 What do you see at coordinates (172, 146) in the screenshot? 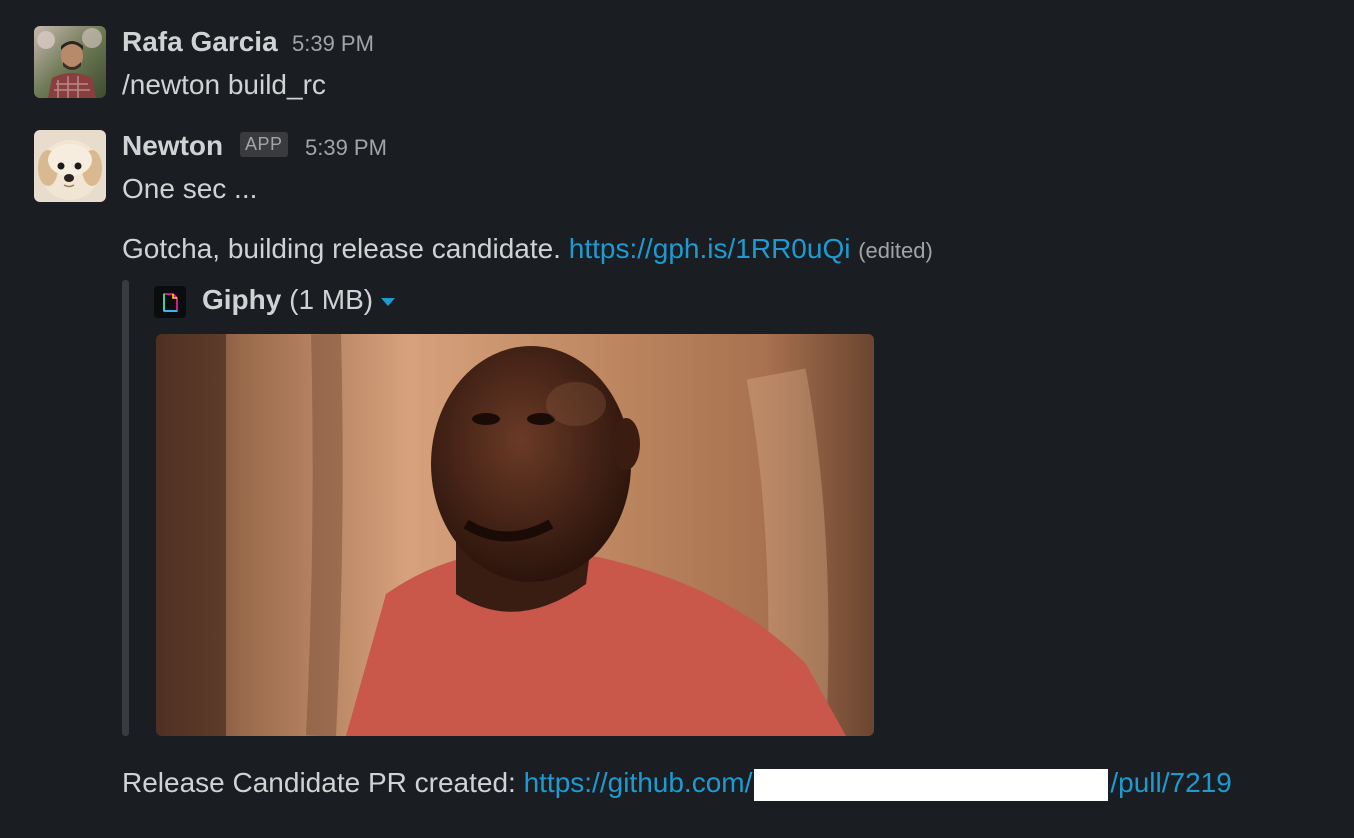
I see `author-name: Newton` at bounding box center [172, 146].